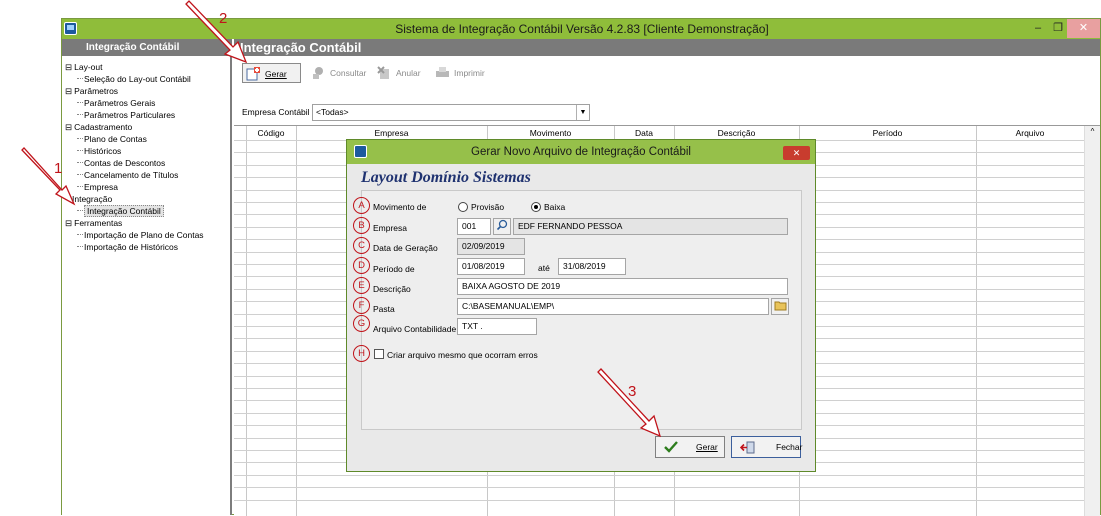 The image size is (1101, 516). Describe the element at coordinates (632, 391) in the screenshot. I see `callout-number-3: 3` at that location.